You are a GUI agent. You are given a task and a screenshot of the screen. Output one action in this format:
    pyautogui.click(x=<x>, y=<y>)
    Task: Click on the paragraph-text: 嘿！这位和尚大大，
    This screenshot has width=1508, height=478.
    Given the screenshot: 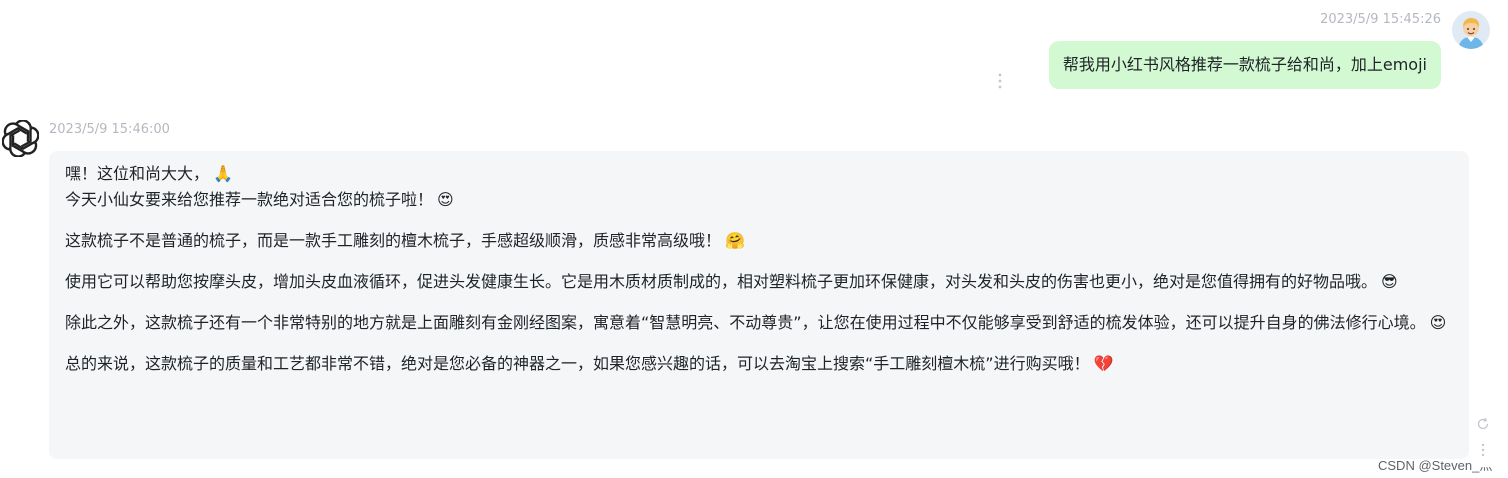 What is the action you would take?
    pyautogui.click(x=137, y=173)
    